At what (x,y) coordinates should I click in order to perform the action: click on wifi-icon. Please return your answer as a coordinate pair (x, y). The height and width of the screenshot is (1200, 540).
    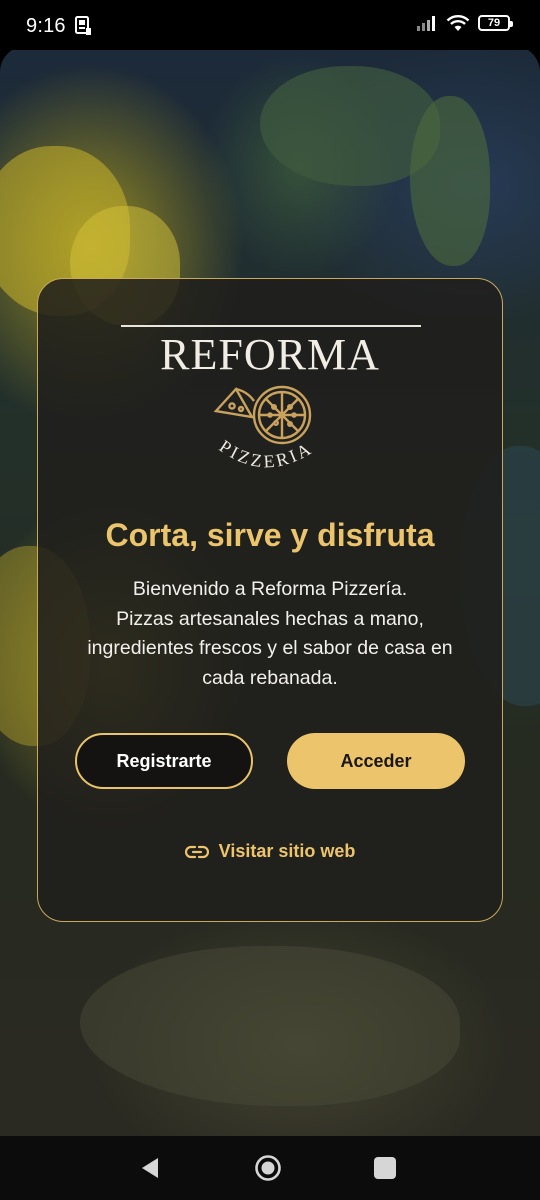
    Looking at the image, I should click on (458, 23).